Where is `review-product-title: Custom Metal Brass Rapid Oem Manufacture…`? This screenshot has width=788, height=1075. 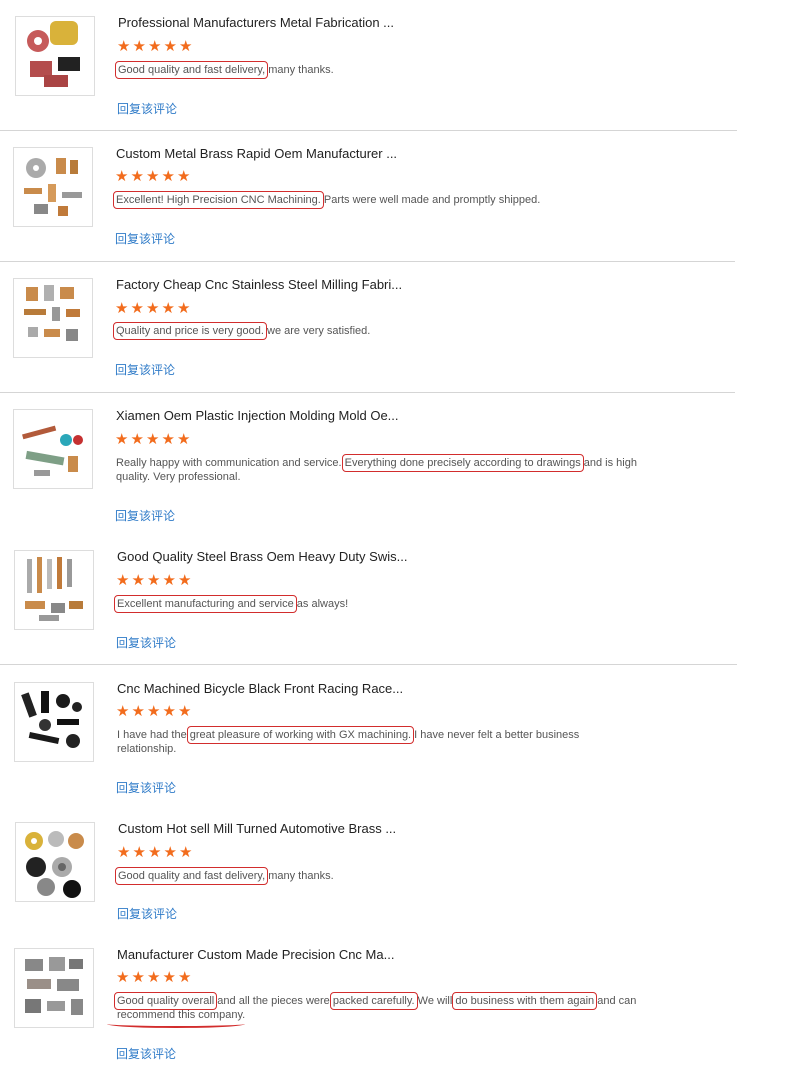
review-product-title: Custom Metal Brass Rapid Oem Manufacture… is located at coordinates (256, 153).